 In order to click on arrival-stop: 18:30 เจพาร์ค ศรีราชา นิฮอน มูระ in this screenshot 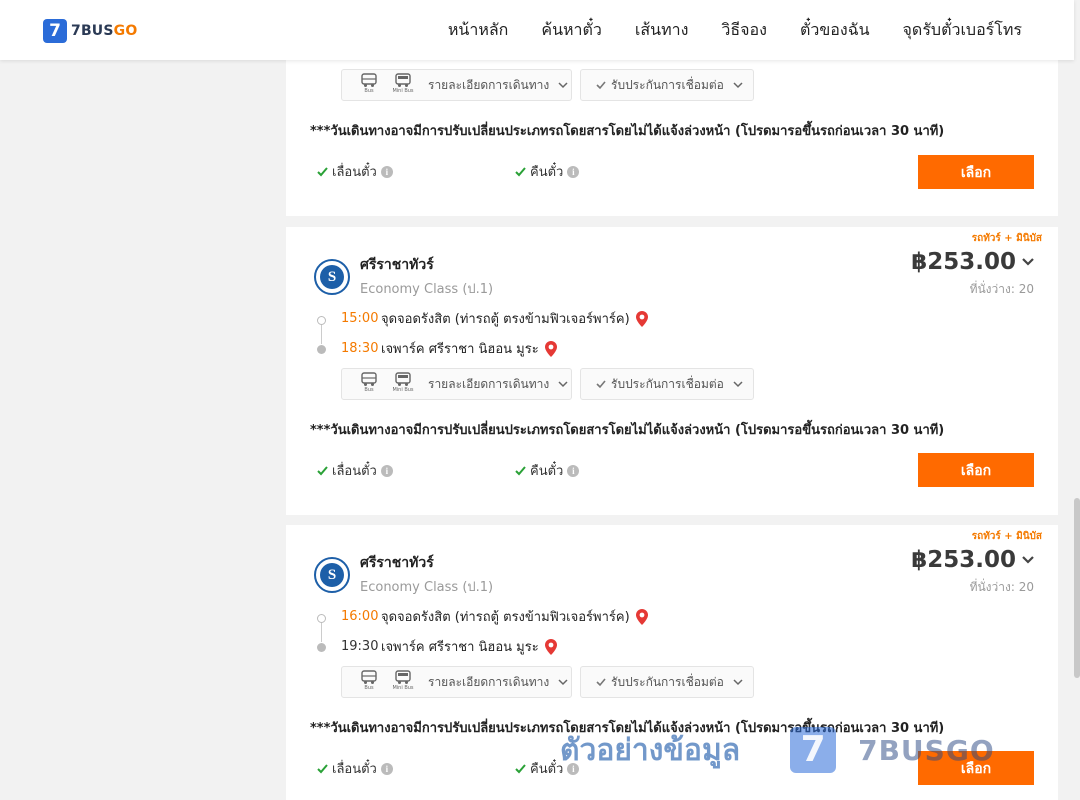, I will do `click(449, 348)`.